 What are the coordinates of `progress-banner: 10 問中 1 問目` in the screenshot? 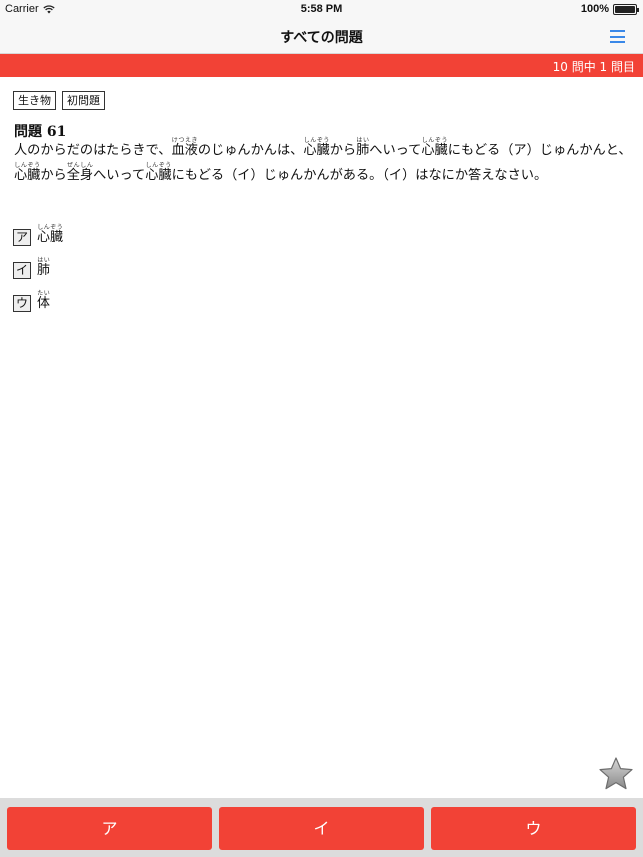 It's located at (321, 65).